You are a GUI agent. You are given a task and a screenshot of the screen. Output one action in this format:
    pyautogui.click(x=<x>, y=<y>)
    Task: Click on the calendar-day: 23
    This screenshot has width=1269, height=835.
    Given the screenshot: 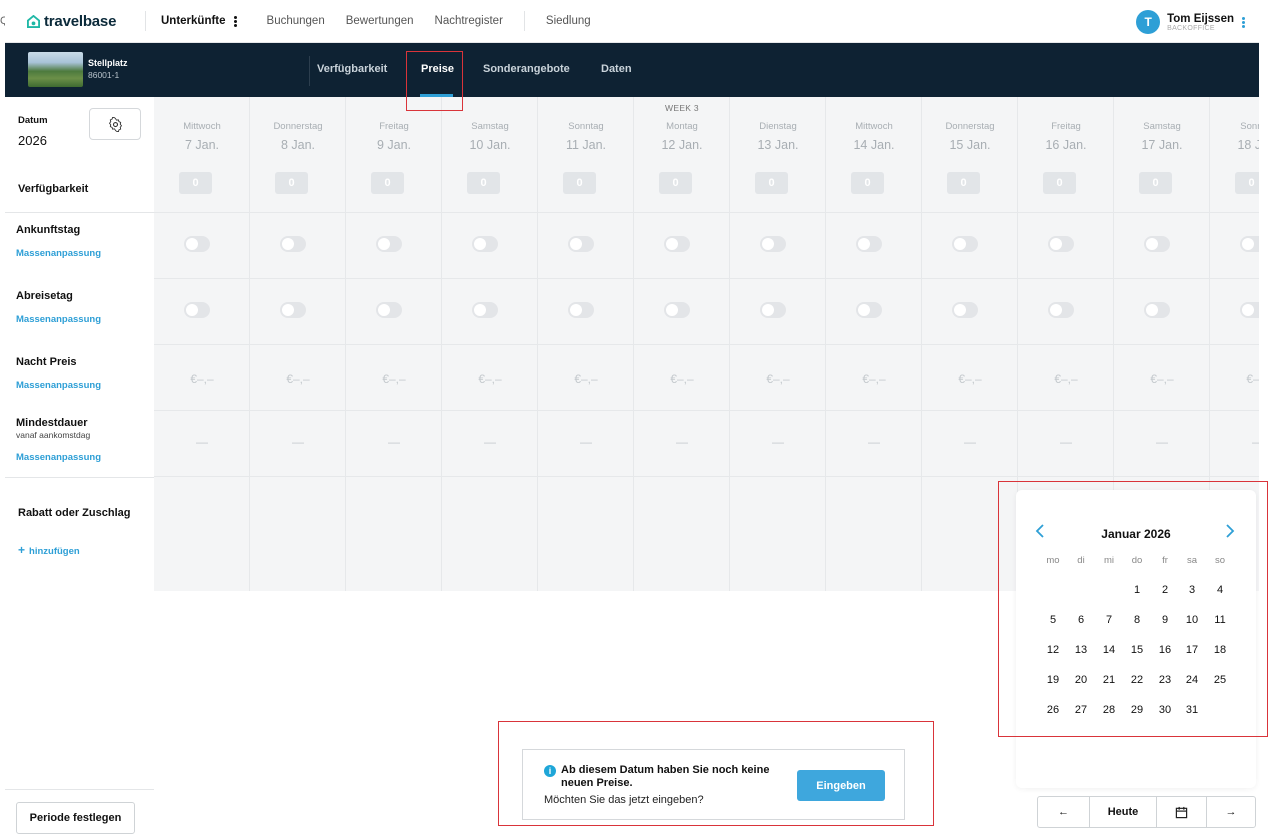 What is the action you would take?
    pyautogui.click(x=1165, y=680)
    